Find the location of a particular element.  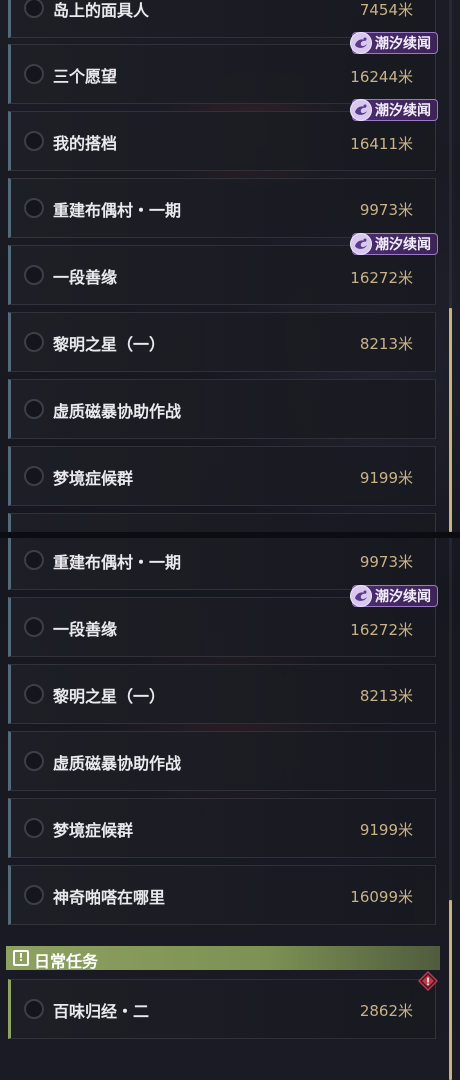

quest-name: 岛上的面具人 is located at coordinates (101, 10).